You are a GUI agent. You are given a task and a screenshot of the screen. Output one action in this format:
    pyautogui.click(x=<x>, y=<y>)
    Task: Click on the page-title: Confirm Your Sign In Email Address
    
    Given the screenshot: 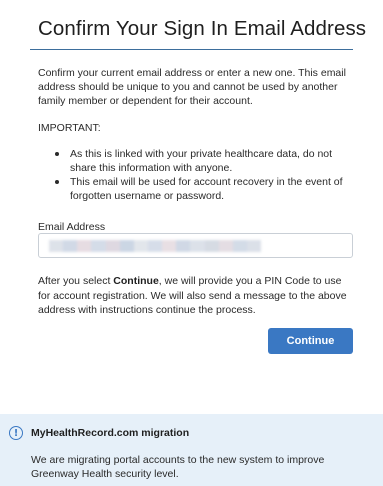 What is the action you would take?
    pyautogui.click(x=202, y=28)
    